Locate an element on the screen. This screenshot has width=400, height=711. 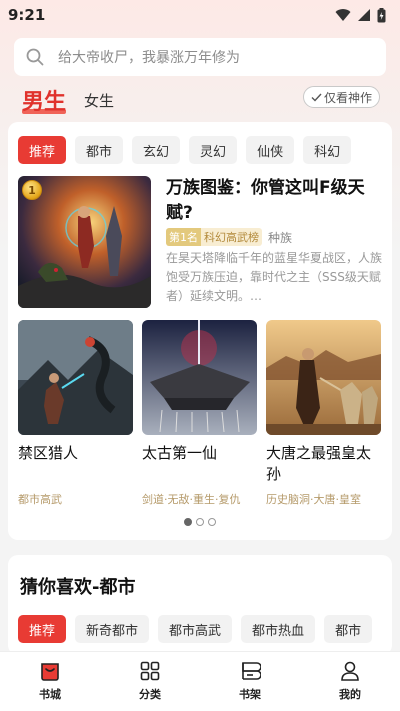
chip-fantasy: 玄幻 is located at coordinates (156, 150).